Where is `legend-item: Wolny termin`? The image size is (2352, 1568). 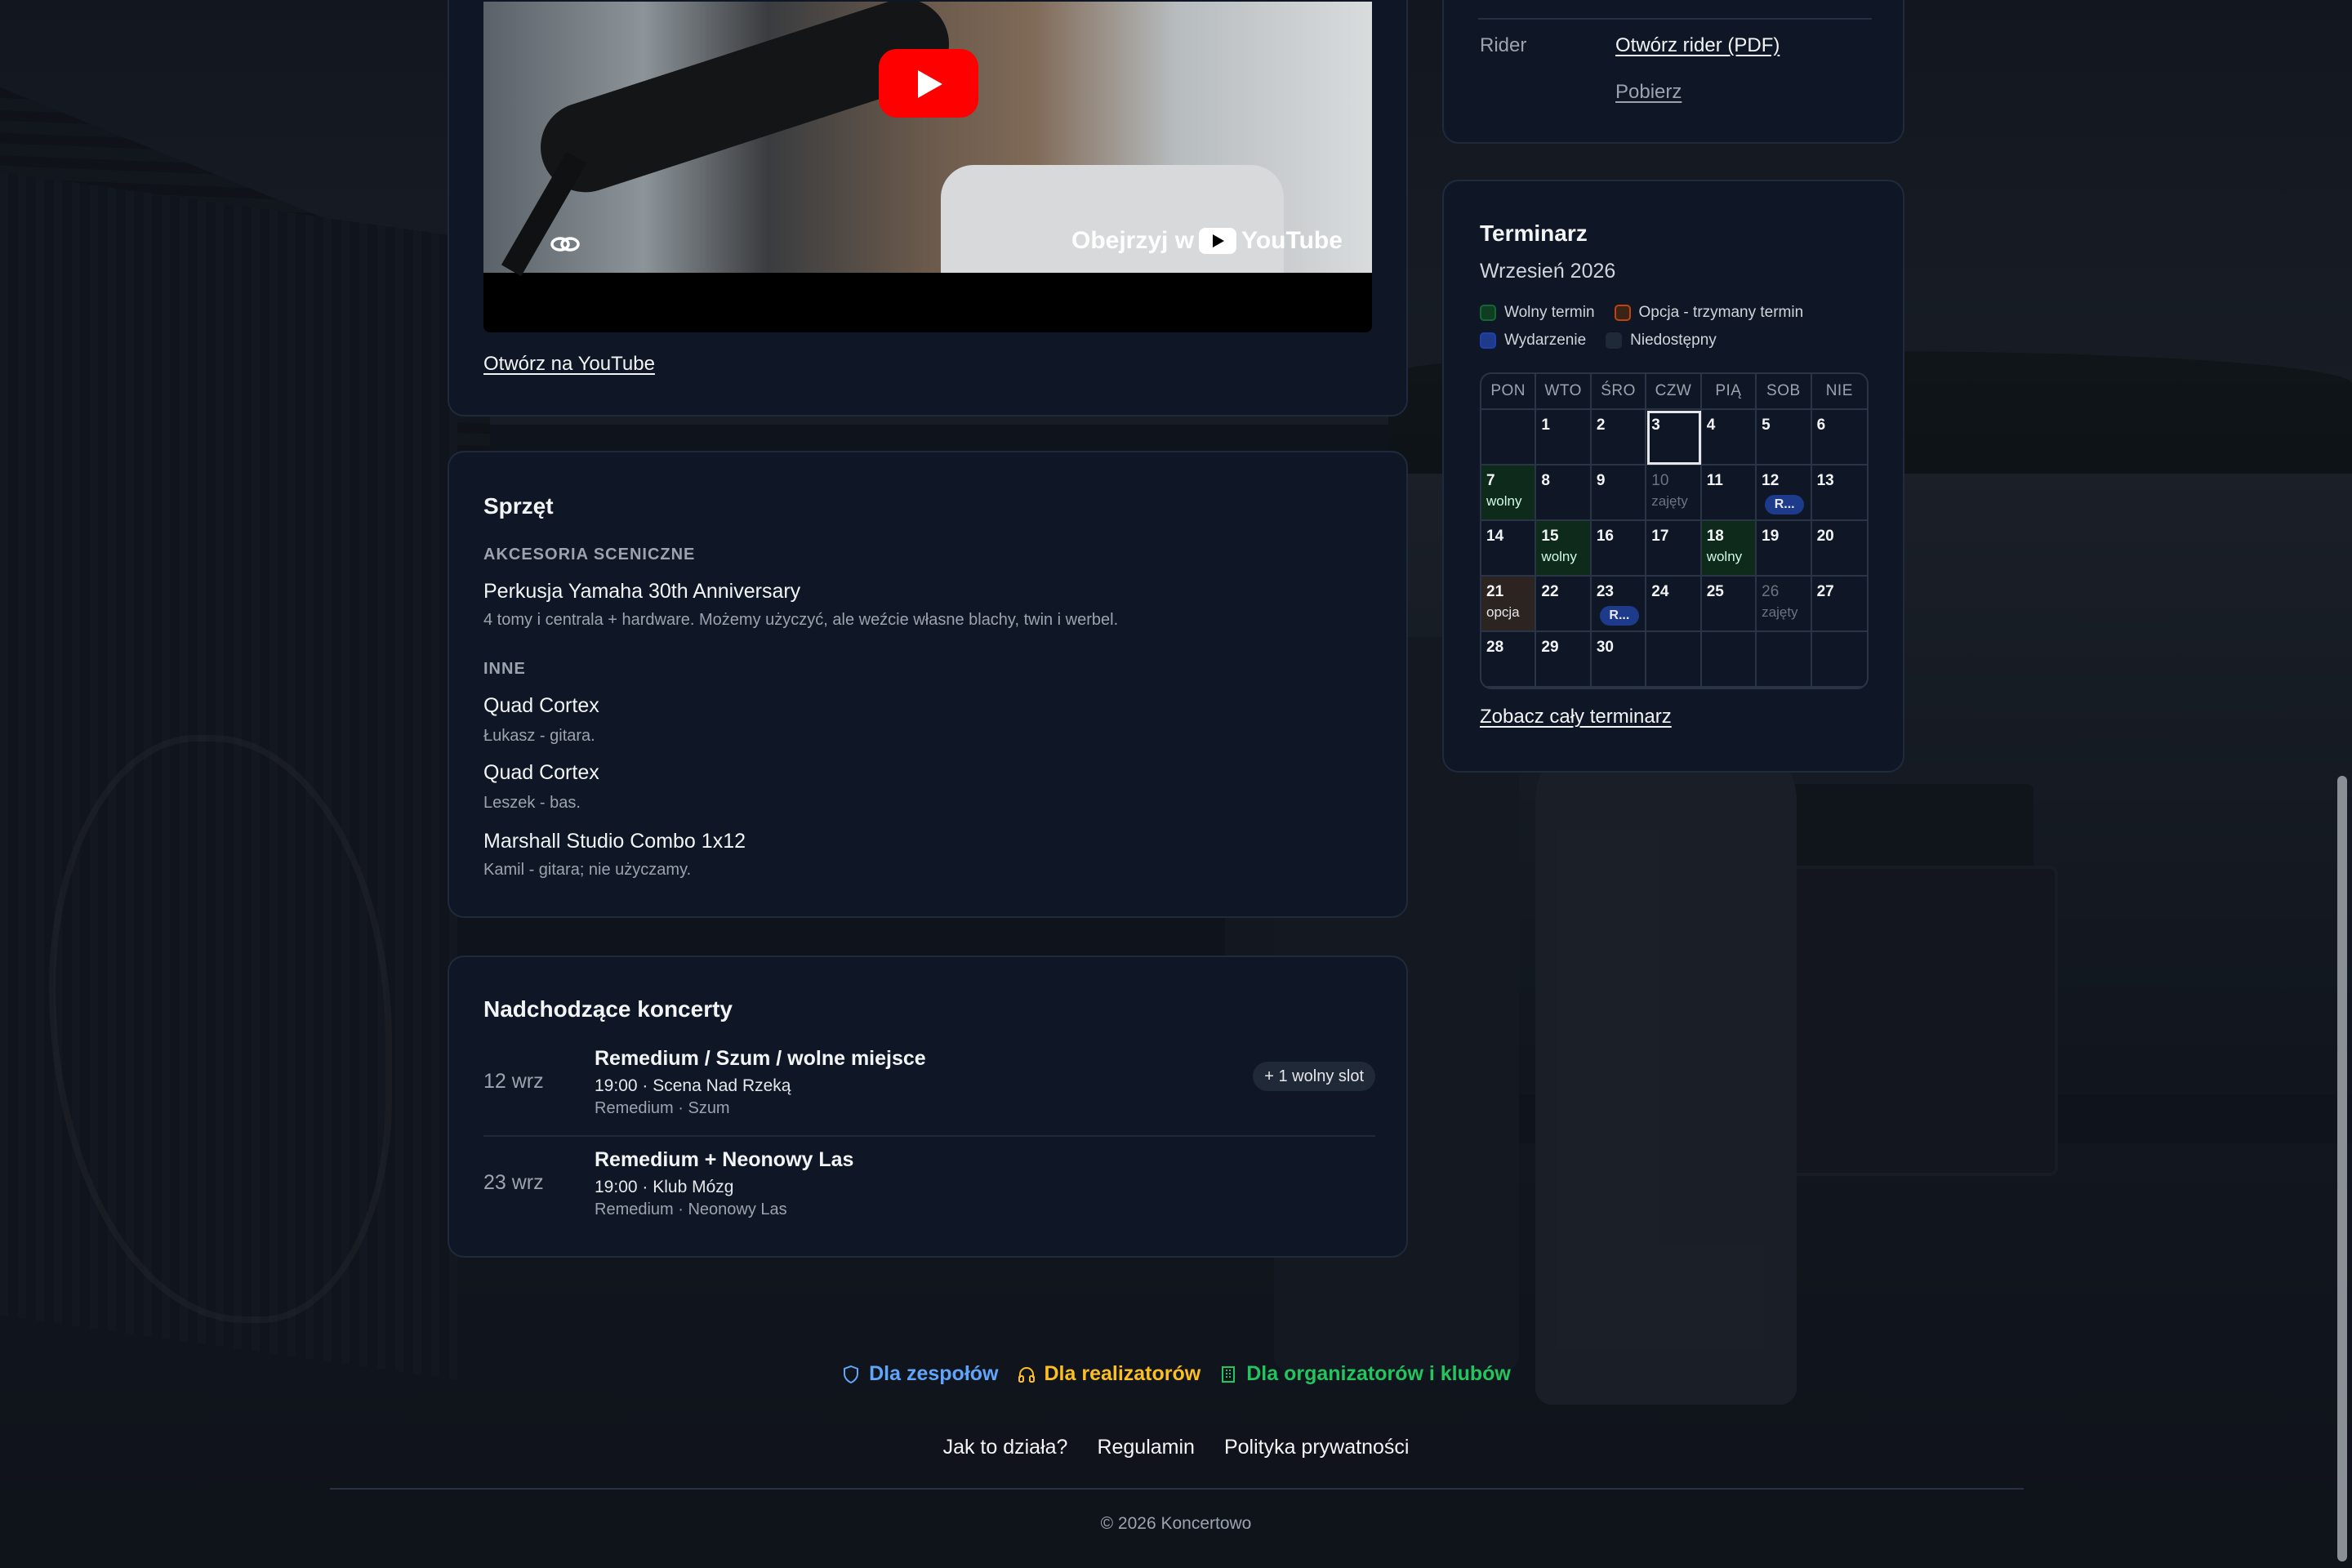
legend-item: Wolny termin is located at coordinates (1537, 313).